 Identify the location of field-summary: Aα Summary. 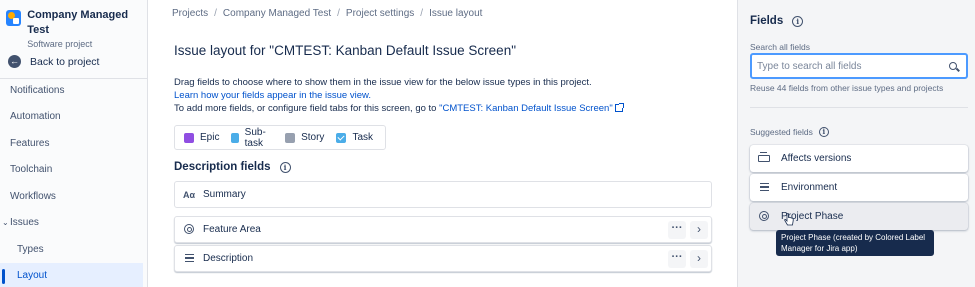
(443, 194).